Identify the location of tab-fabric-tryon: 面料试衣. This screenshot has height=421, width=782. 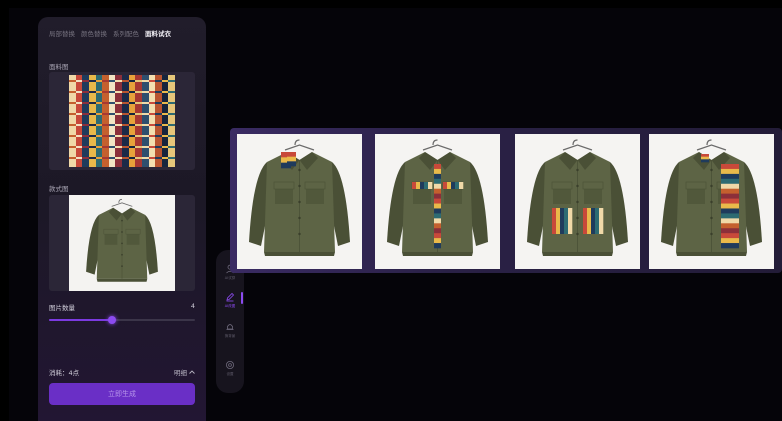
(158, 33).